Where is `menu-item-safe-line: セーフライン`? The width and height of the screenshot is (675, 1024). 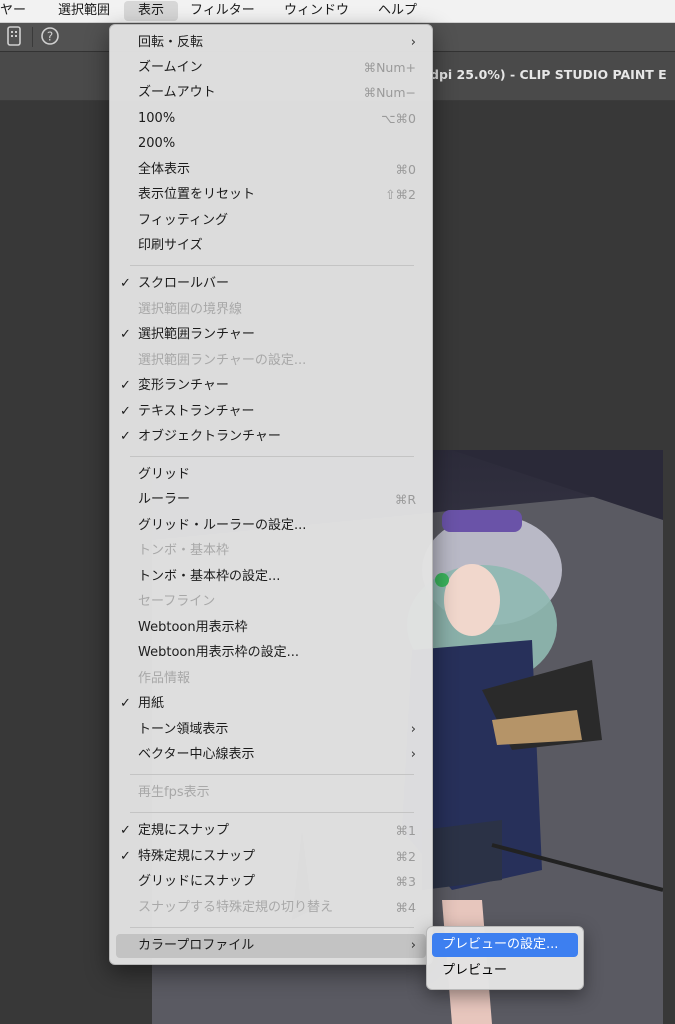 menu-item-safe-line: セーフライン is located at coordinates (271, 602).